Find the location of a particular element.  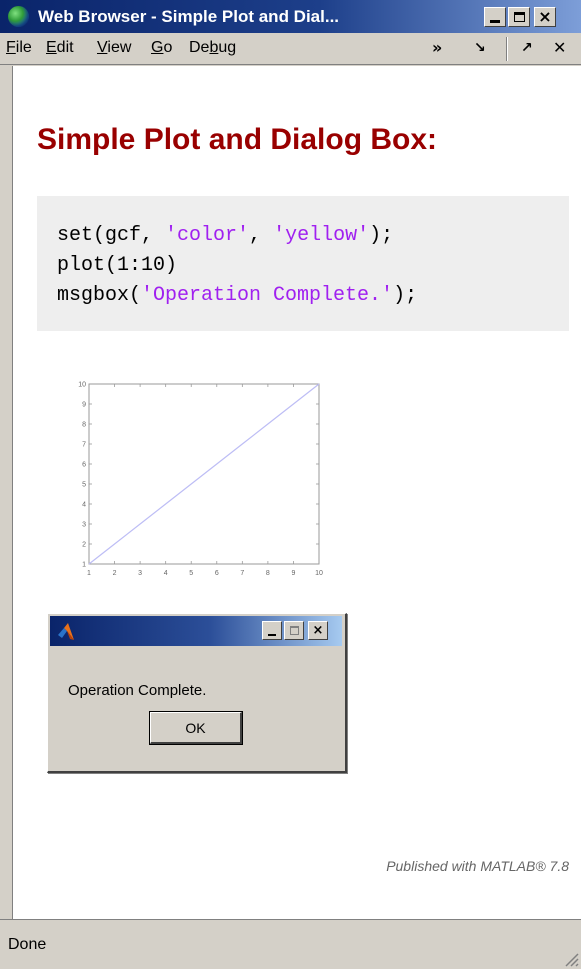

y-tick-label: 8 is located at coordinates (84, 425).